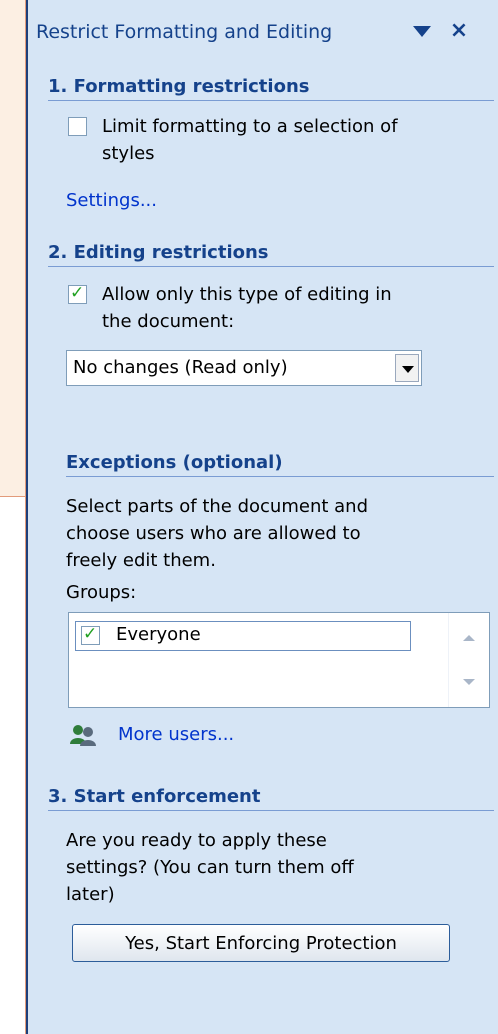  I want to click on limit-formatting-checkbox, so click(77, 126).